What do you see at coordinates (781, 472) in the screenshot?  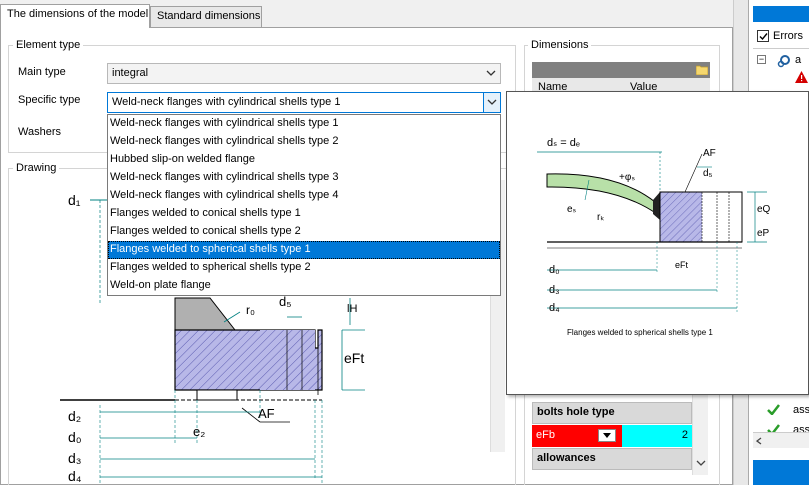 I see `pane-footer` at bounding box center [781, 472].